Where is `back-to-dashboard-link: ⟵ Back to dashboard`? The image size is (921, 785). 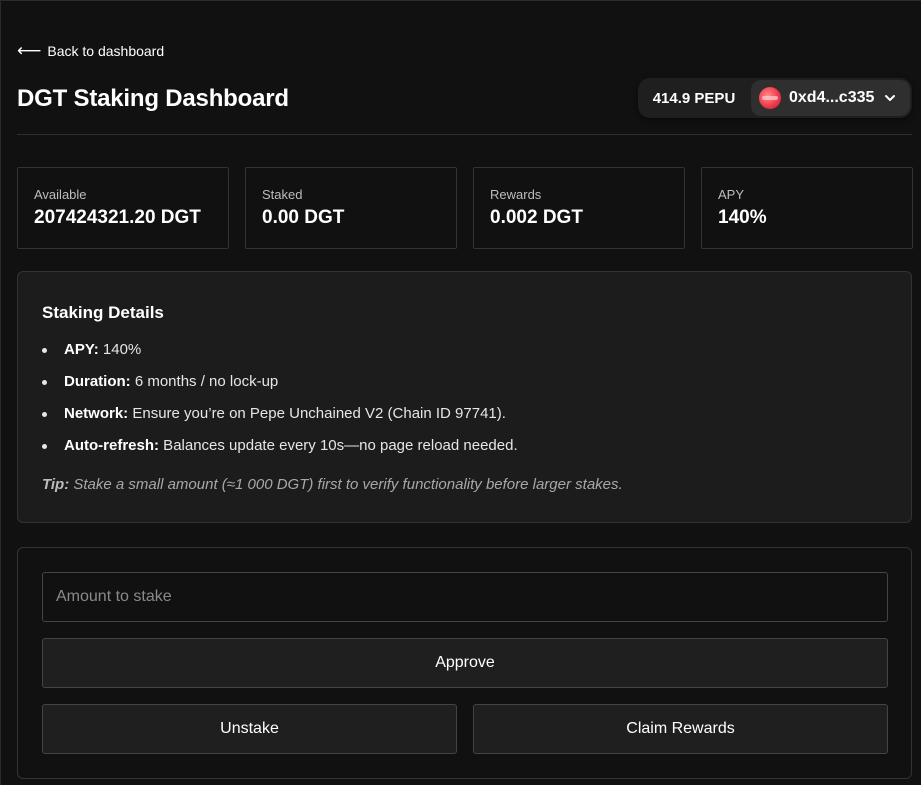 back-to-dashboard-link: ⟵ Back to dashboard is located at coordinates (91, 50).